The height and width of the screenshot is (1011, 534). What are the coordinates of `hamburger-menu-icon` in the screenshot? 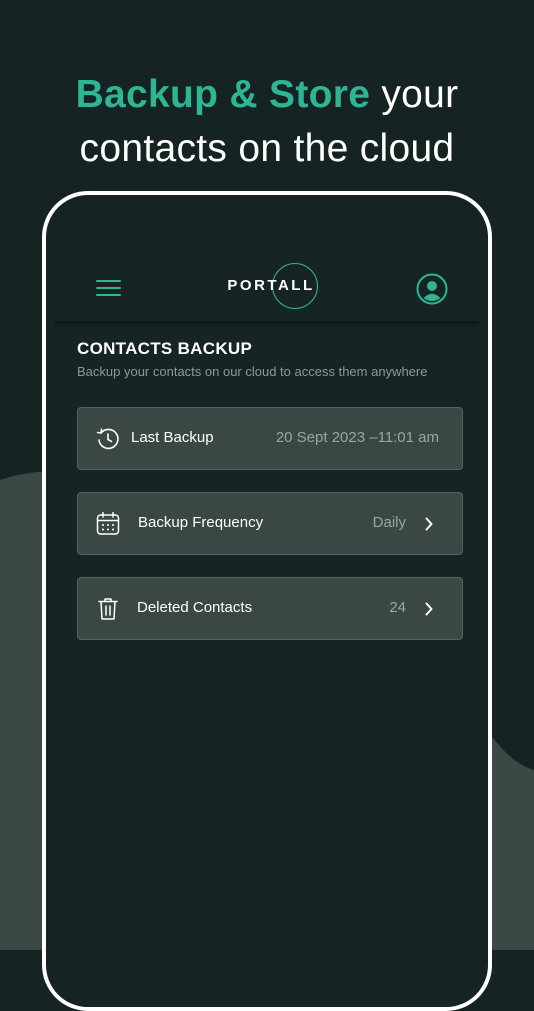 It's located at (108, 290).